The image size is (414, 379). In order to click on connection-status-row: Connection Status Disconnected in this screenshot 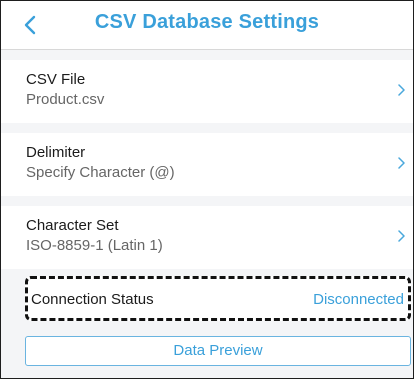, I will do `click(218, 298)`.